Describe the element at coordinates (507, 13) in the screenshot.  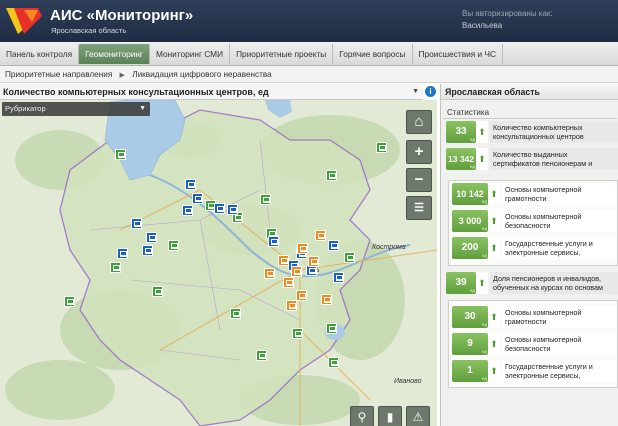
I see `auth-label: Вы авторизированы как:` at that location.